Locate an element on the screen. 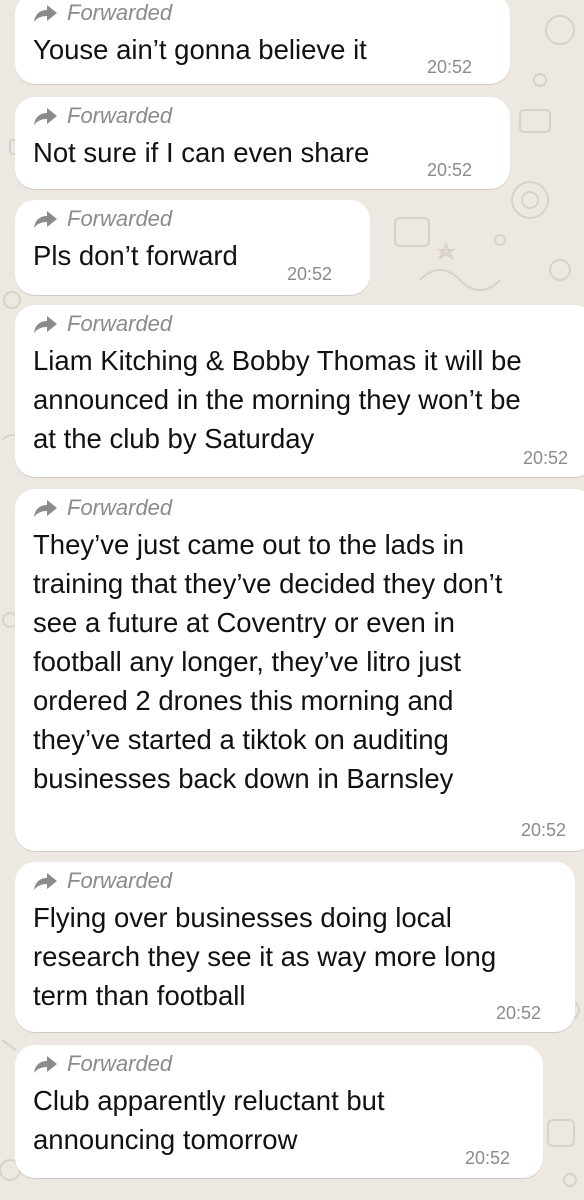 The image size is (584, 1200). message-line: training that they’ve decided they don’t is located at coordinates (268, 583).